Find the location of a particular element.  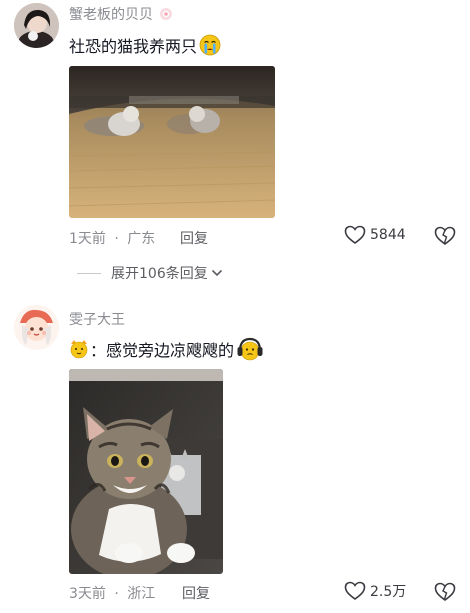

like-count: 5844 is located at coordinates (388, 235).